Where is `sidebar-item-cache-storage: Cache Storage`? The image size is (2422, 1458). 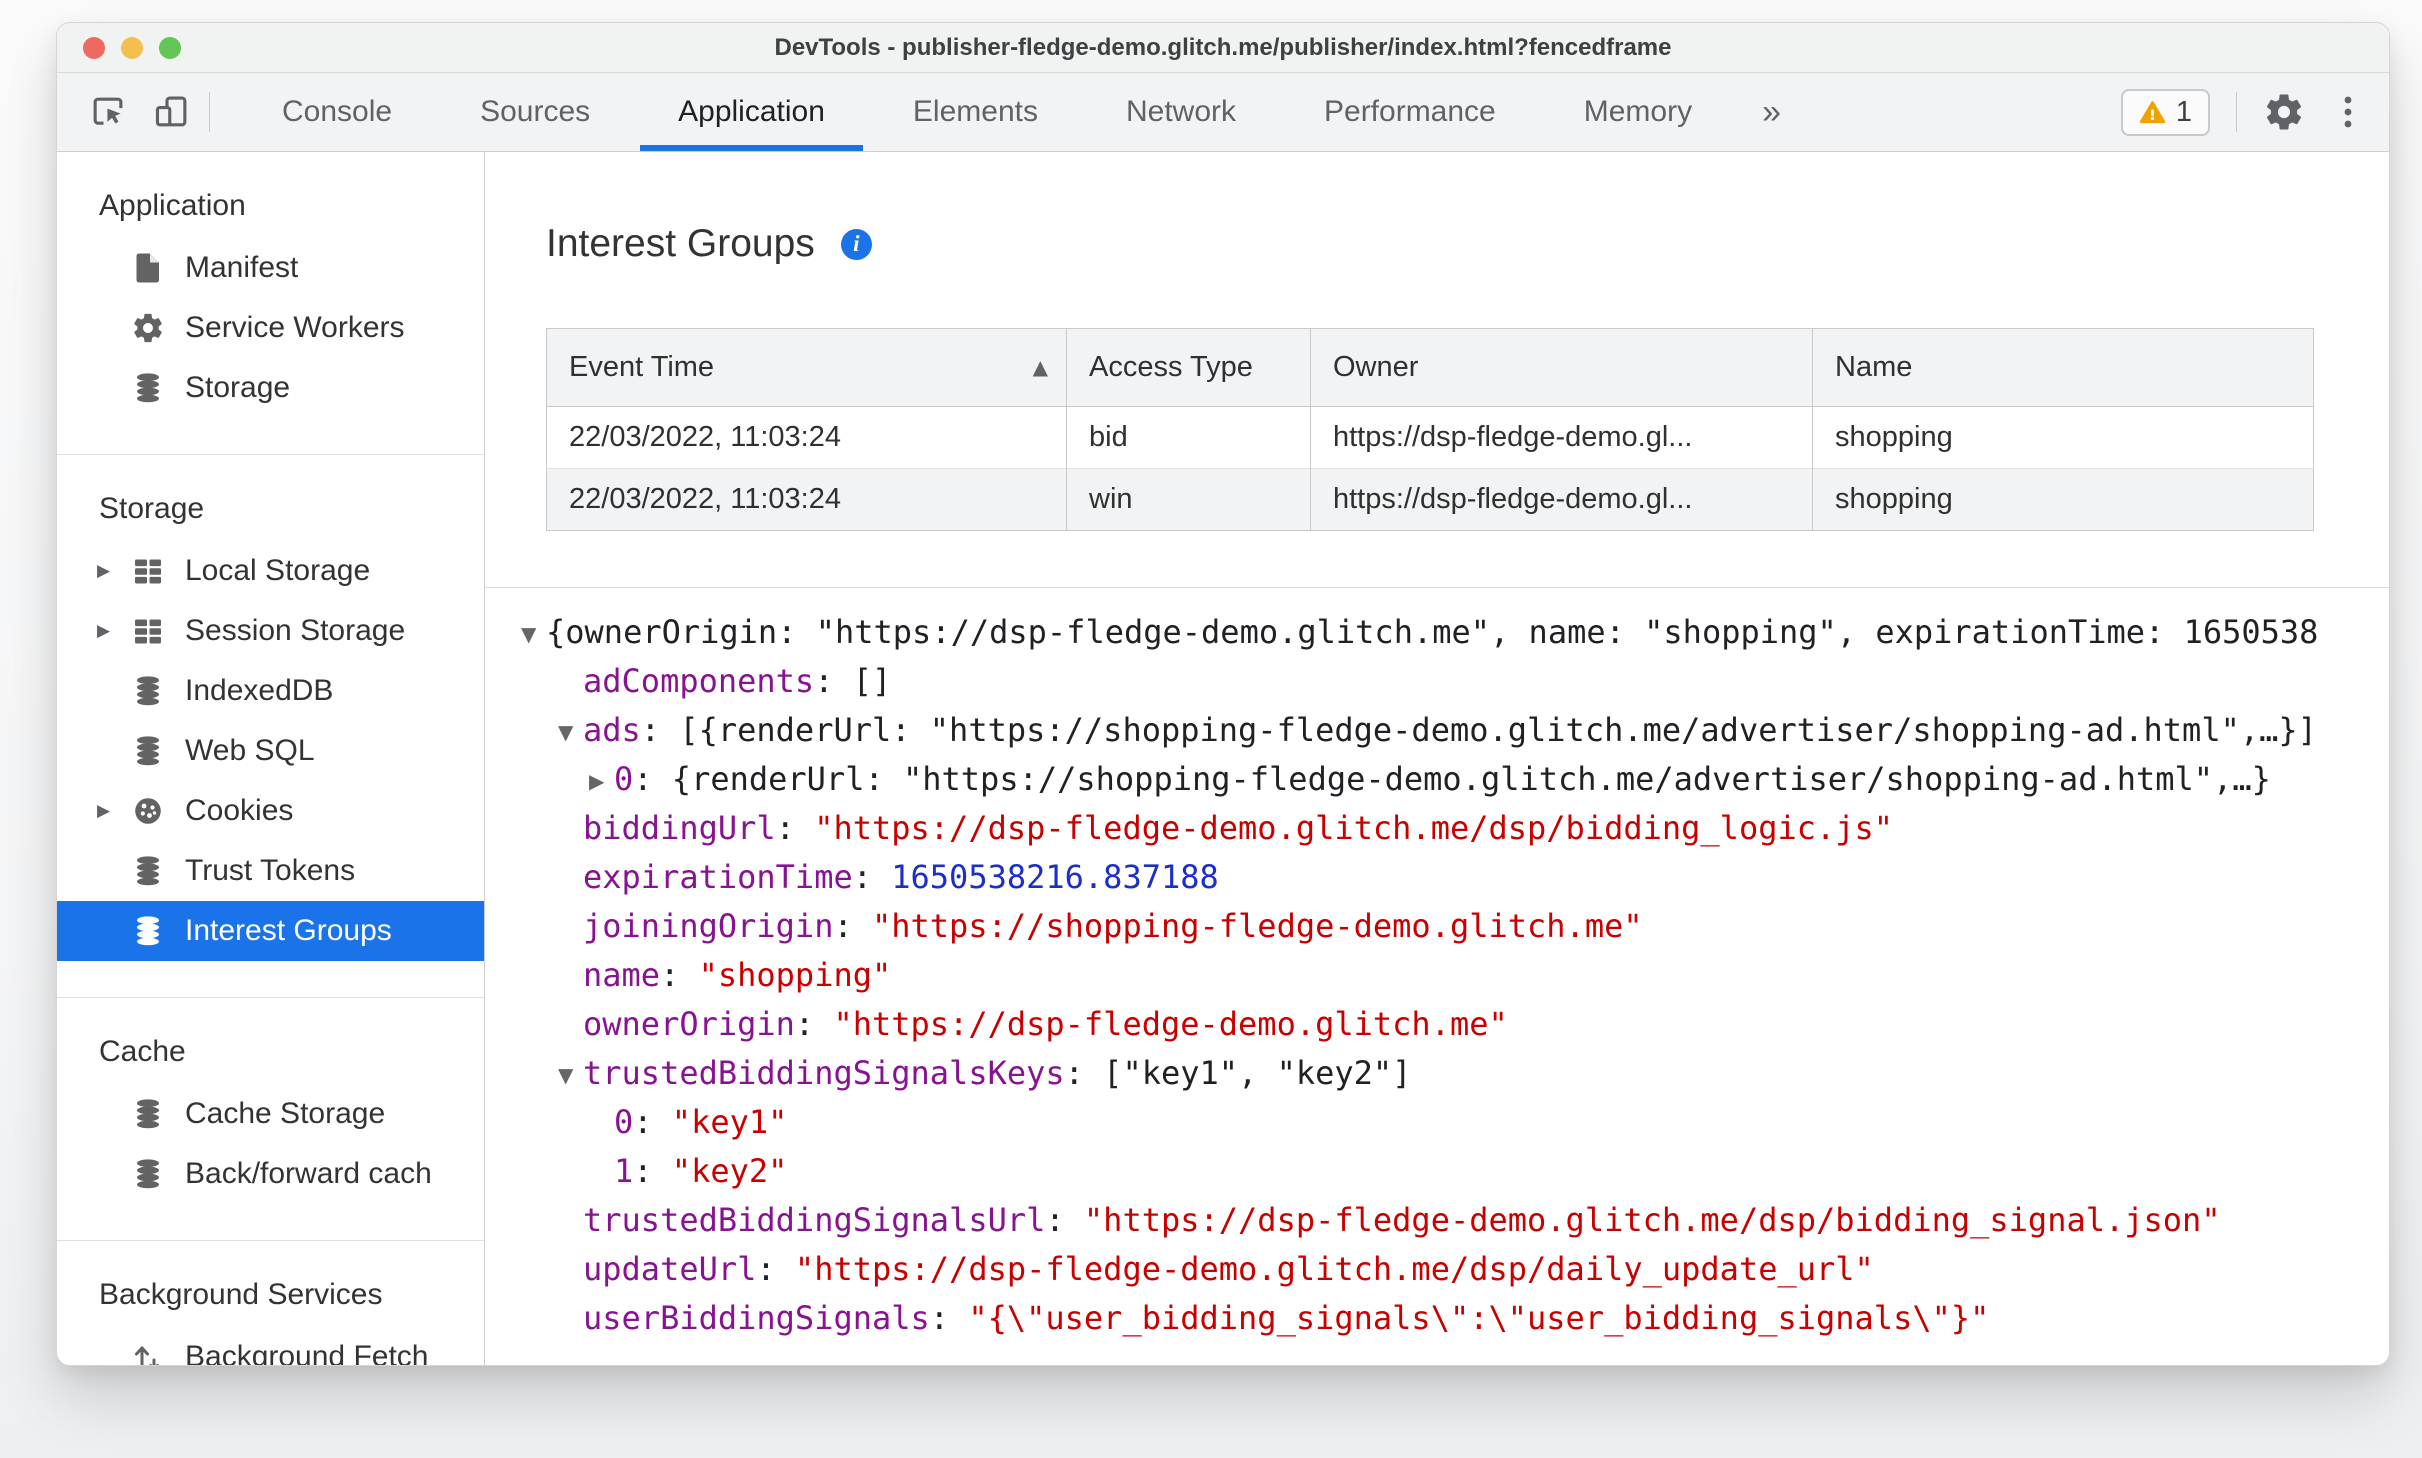
sidebar-item-cache-storage: Cache Storage is located at coordinates (270, 1114).